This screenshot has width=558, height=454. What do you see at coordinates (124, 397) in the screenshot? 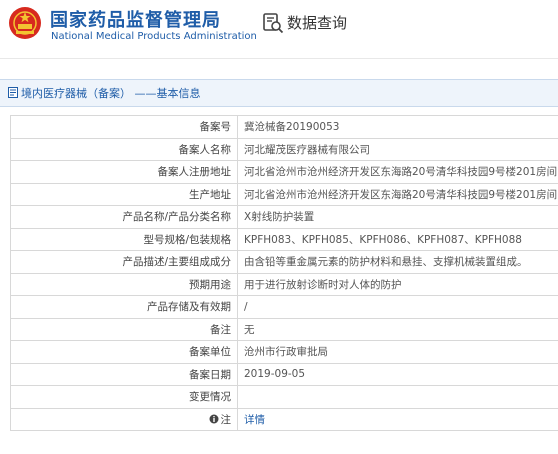
I see `field-label: 变更情况` at bounding box center [124, 397].